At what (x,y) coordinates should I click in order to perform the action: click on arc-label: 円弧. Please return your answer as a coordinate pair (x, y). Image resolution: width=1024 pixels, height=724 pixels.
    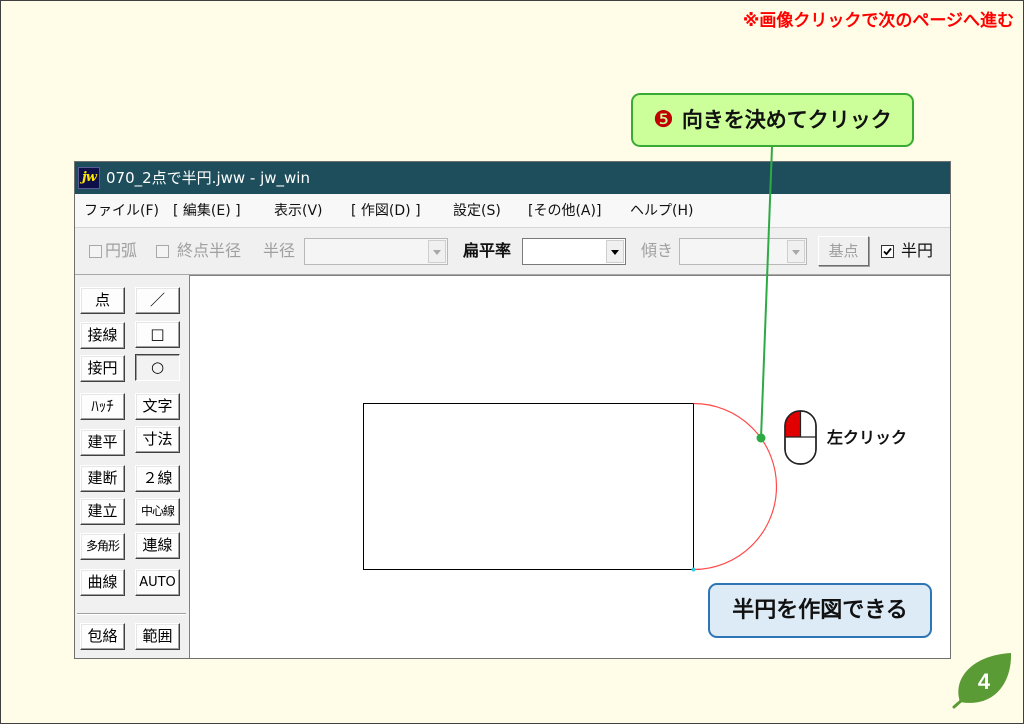
    Looking at the image, I should click on (121, 250).